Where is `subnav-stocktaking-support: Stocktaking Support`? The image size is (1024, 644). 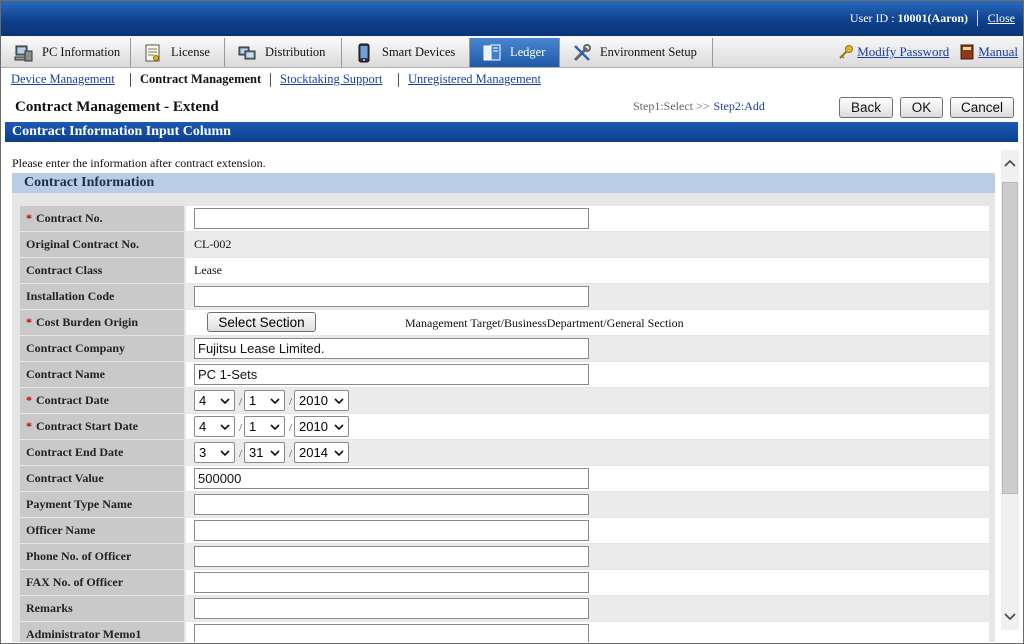
subnav-stocktaking-support: Stocktaking Support is located at coordinates (331, 79).